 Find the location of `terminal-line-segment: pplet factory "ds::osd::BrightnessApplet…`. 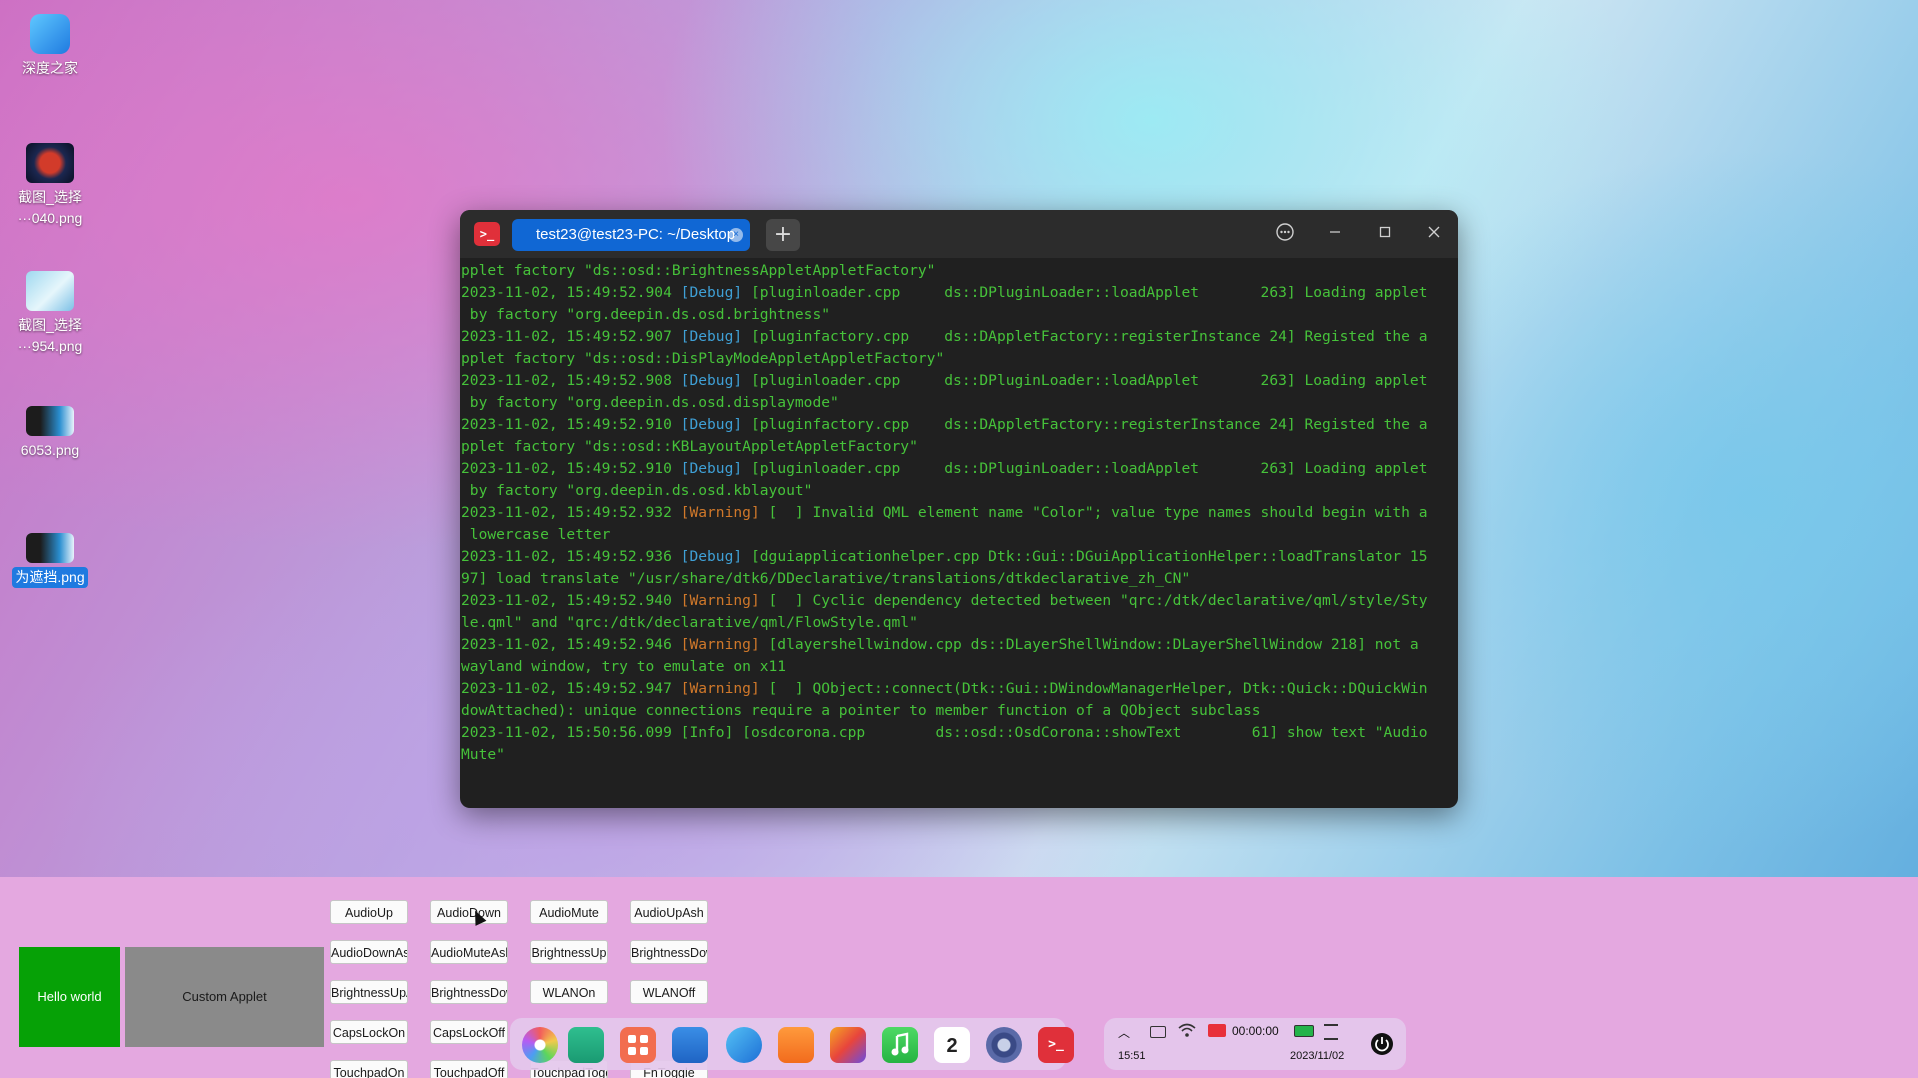

terminal-line-segment: pplet factory "ds::osd::BrightnessApplet… is located at coordinates (698, 270).